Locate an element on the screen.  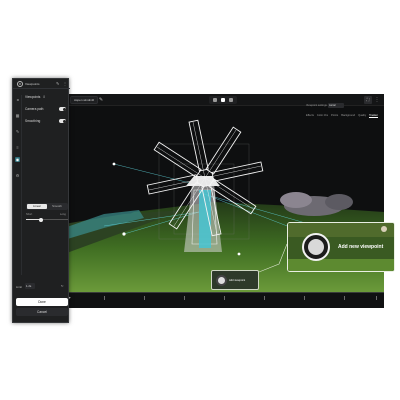
panel-row-camera-path: Camera path is located at coordinates (34, 109).